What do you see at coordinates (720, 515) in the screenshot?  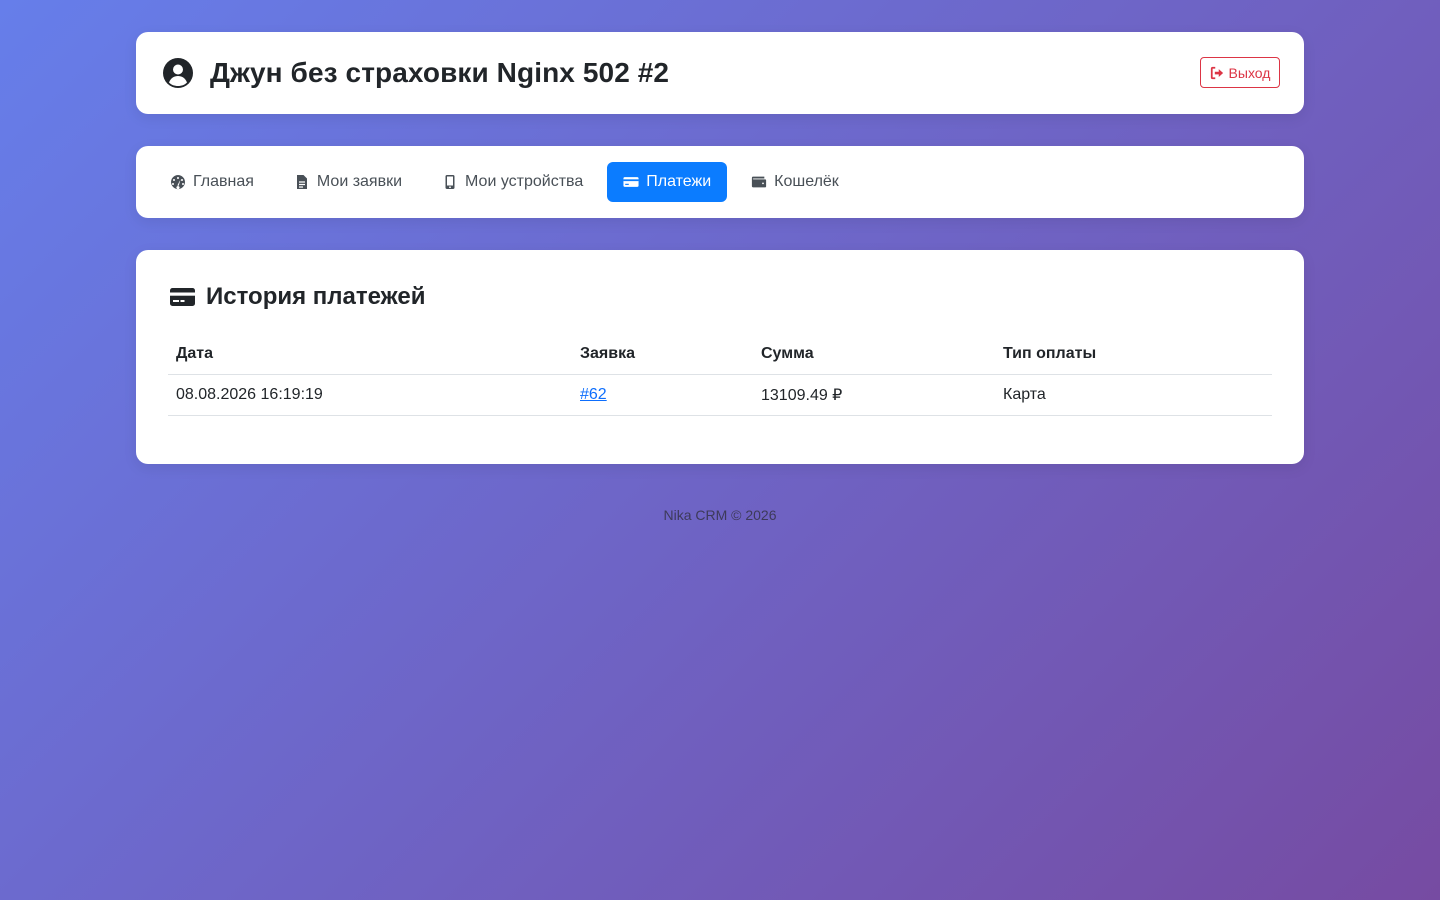 I see `footer-text: Nika CRM © 2026` at bounding box center [720, 515].